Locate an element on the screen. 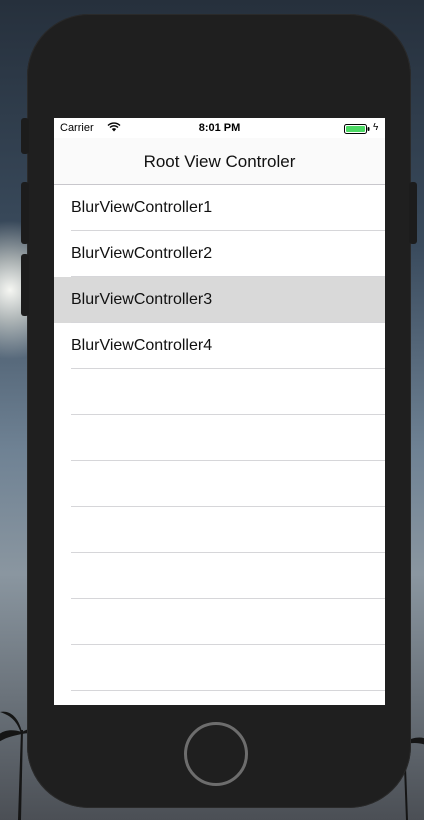  volume-up-button is located at coordinates (25, 213).